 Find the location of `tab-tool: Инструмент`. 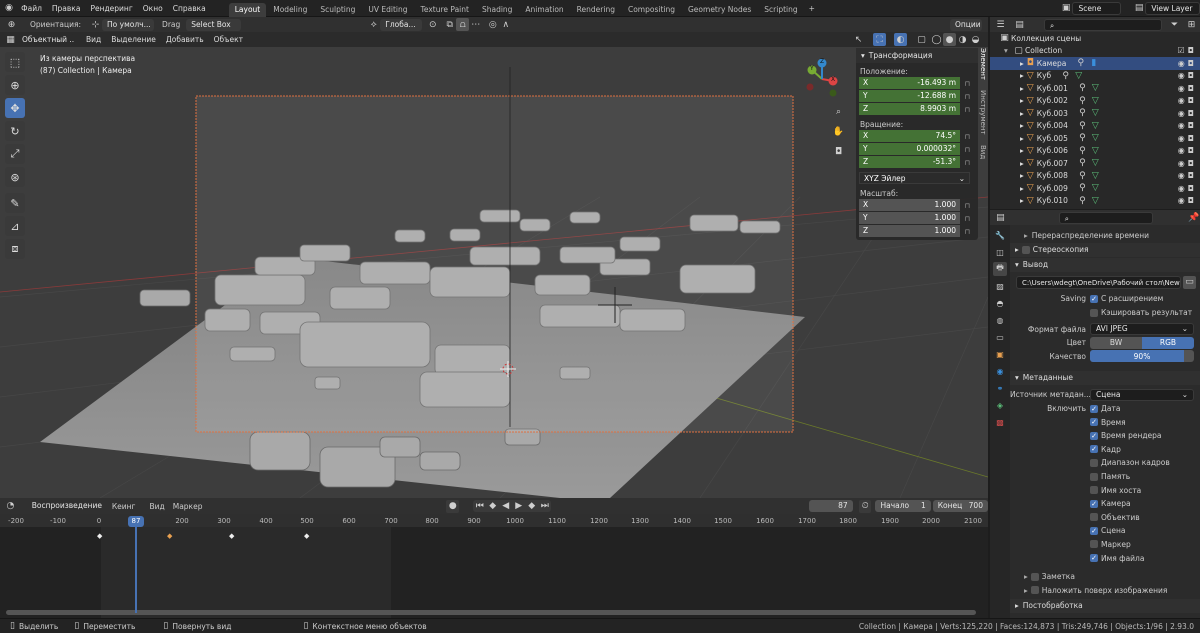

tab-tool: Инструмент is located at coordinates (983, 112).